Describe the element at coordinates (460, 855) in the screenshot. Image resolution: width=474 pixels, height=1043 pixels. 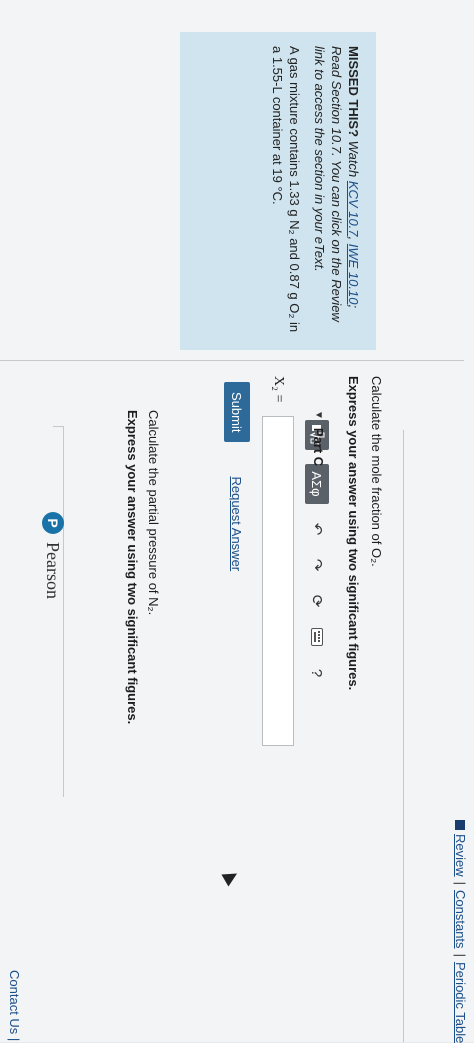
I see `review-link: Review` at that location.